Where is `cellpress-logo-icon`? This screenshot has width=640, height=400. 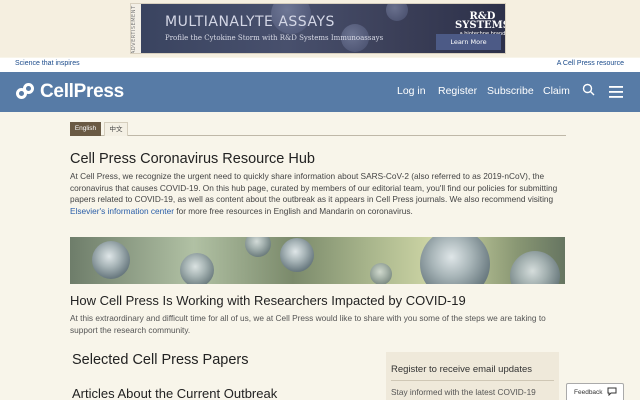
cellpress-logo-icon is located at coordinates (25, 92).